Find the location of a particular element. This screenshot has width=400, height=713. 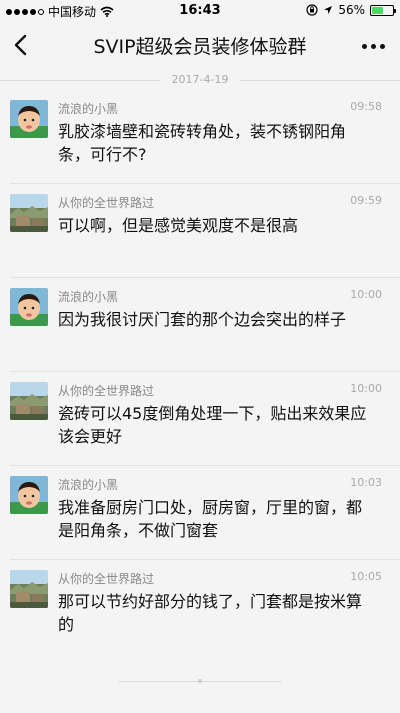

message-time: 10:03 is located at coordinates (366, 482).